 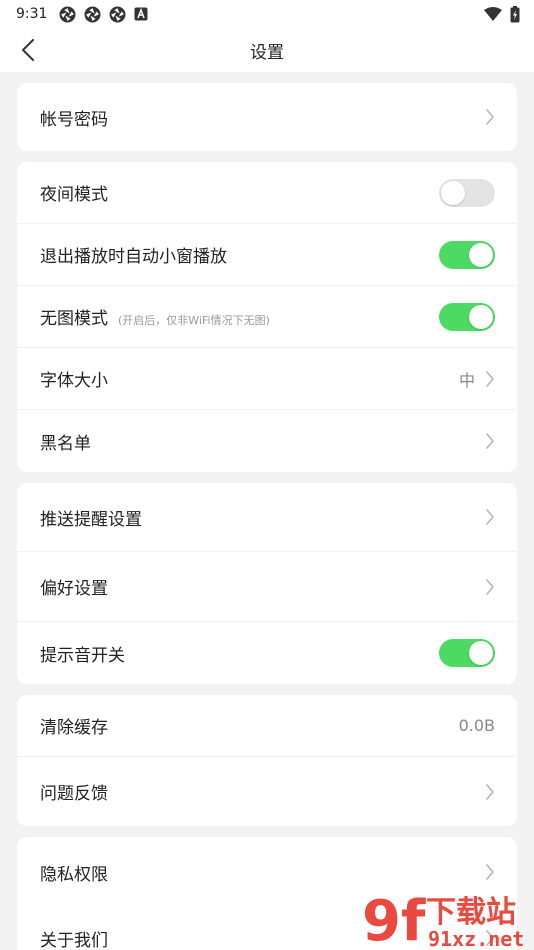 I want to click on row-label: 黑名单, so click(x=65, y=443).